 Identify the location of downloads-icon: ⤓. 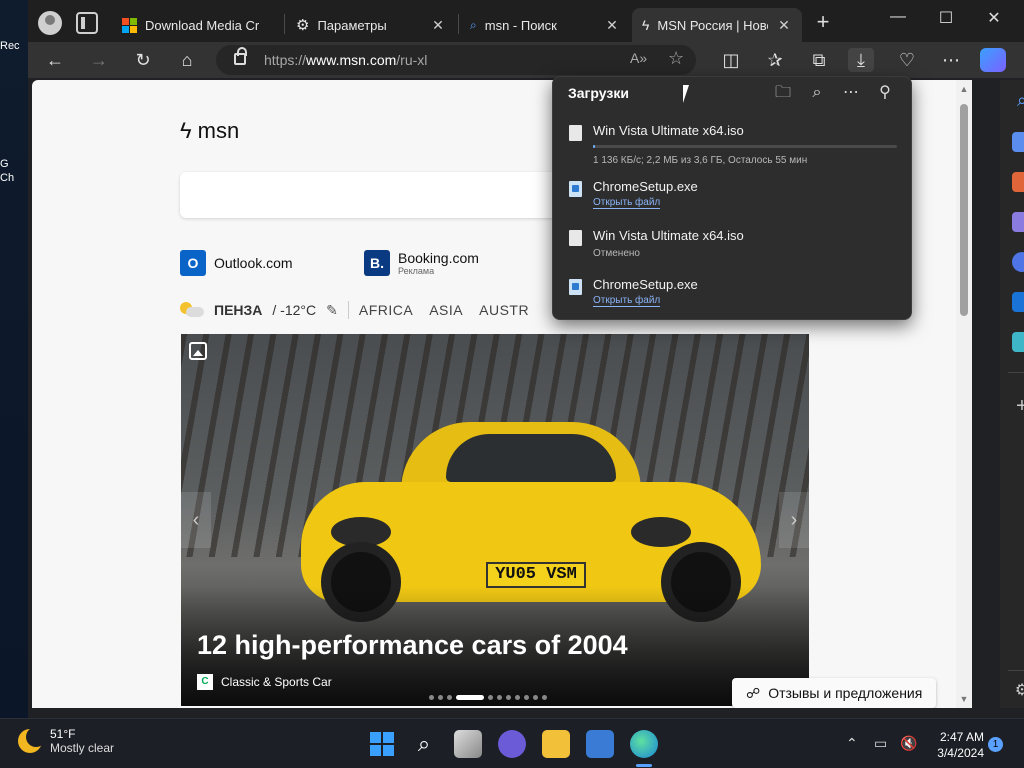
(861, 60).